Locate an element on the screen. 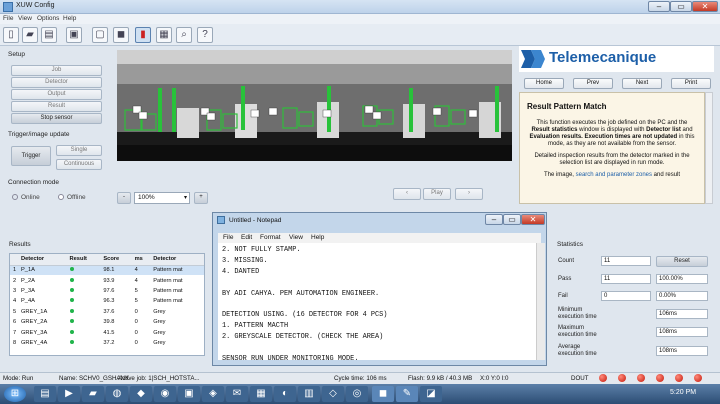 The height and width of the screenshot is (404, 720). table-row: 4 P_4A 96.3 5 Pattern mat is located at coordinates (107, 301).